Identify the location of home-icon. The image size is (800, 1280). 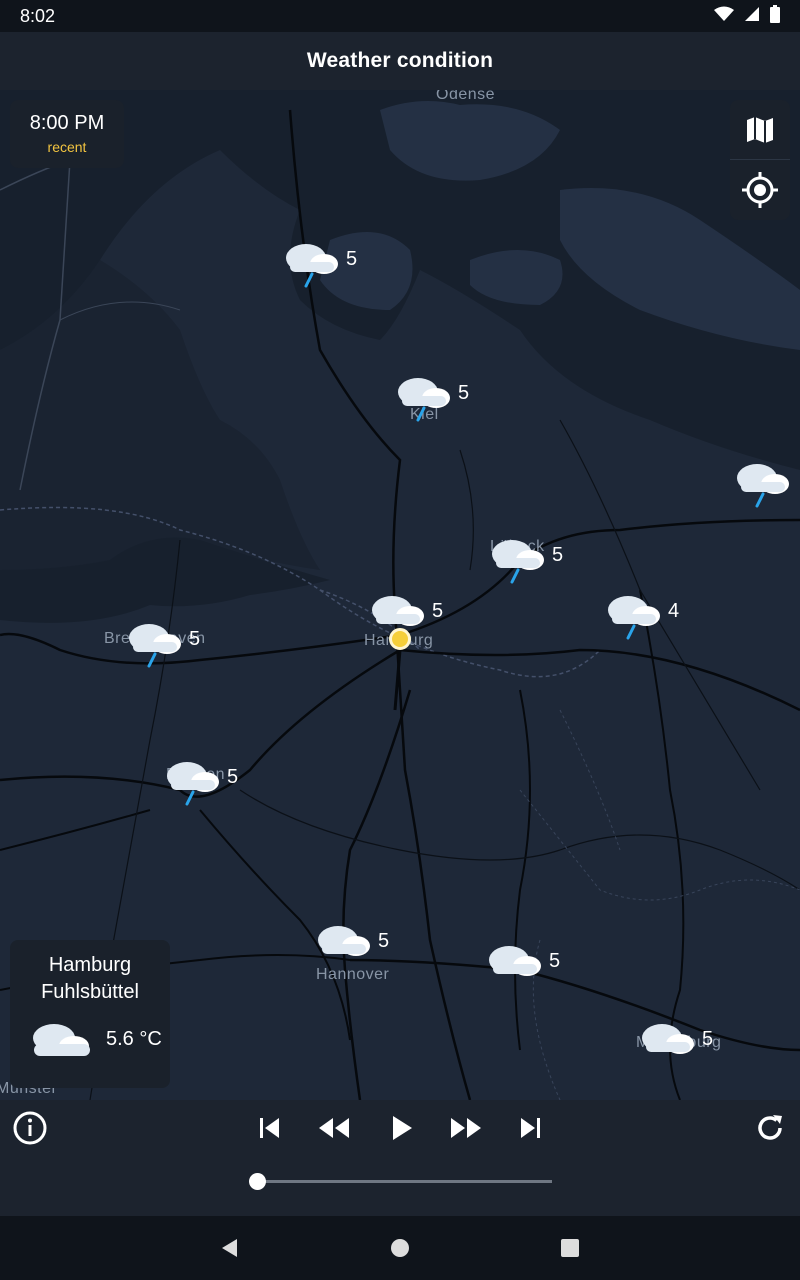
(400, 1248).